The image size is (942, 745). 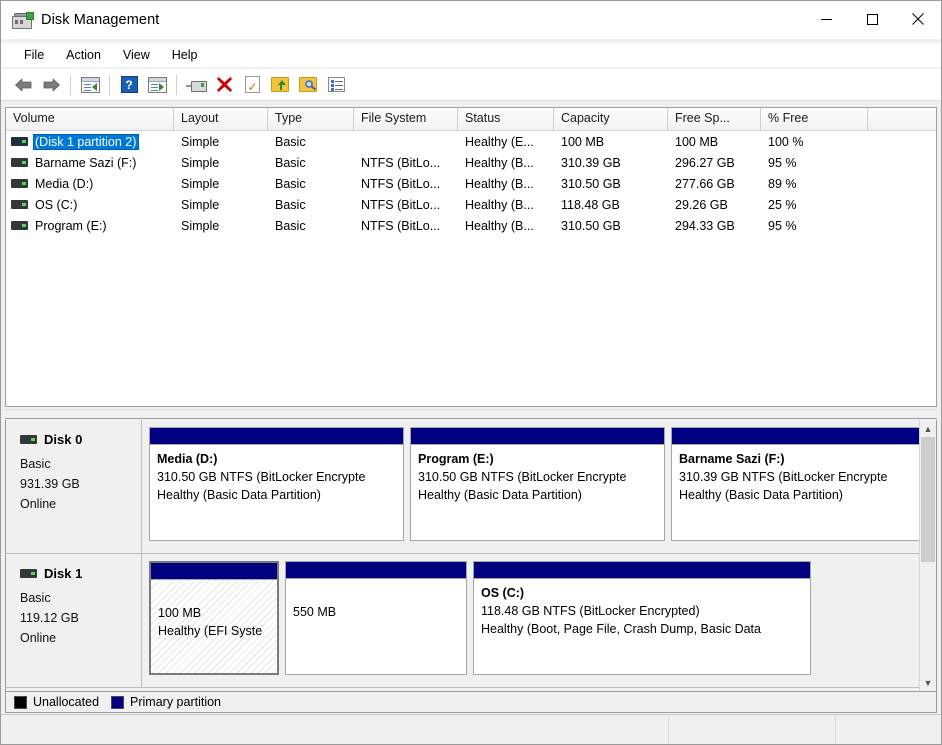 I want to click on delete-icon, so click(x=224, y=85).